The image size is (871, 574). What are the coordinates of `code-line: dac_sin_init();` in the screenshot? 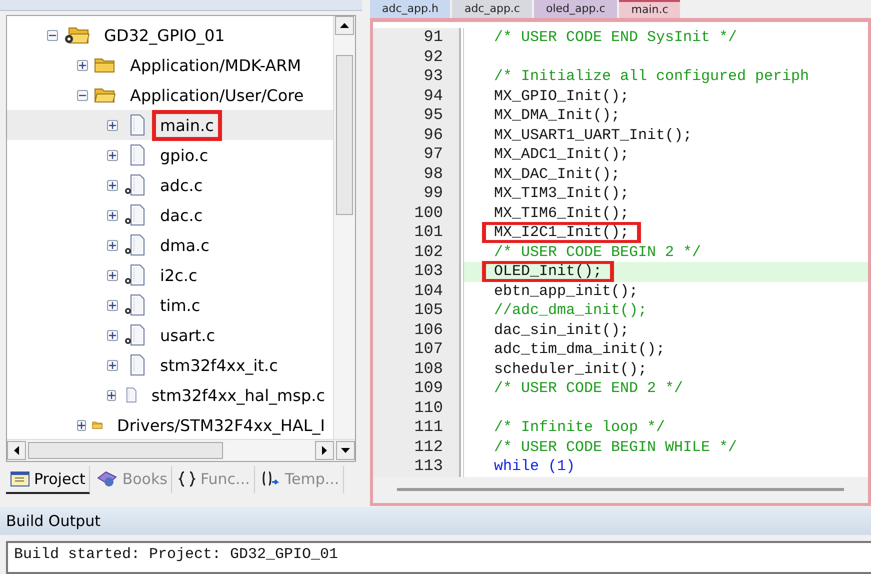 It's located at (561, 330).